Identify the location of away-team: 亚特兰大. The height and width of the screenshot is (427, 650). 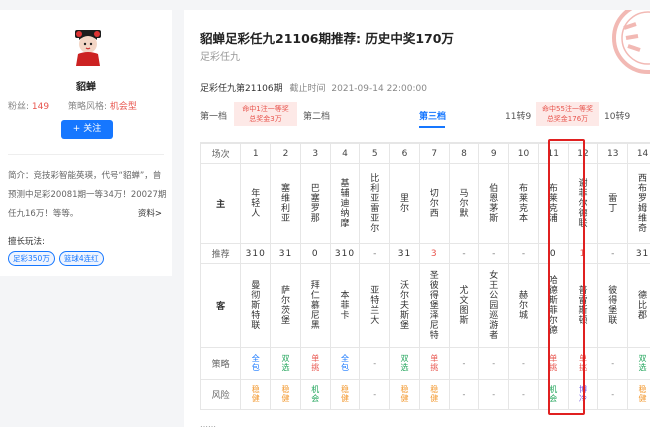
(375, 305).